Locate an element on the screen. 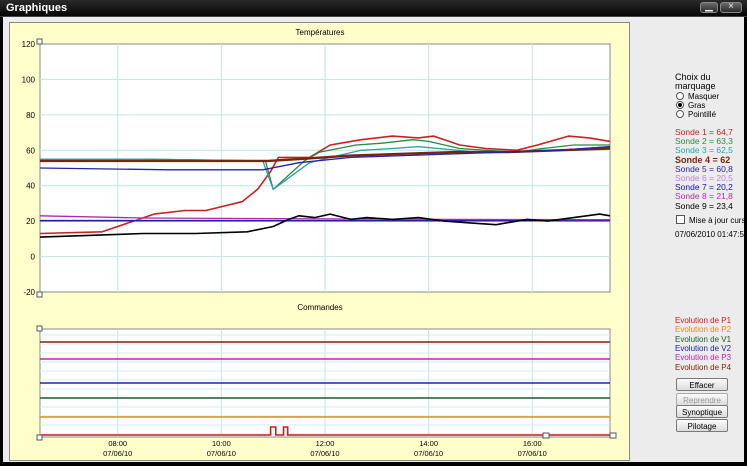  radio-masquer-label: Masquer is located at coordinates (704, 96).